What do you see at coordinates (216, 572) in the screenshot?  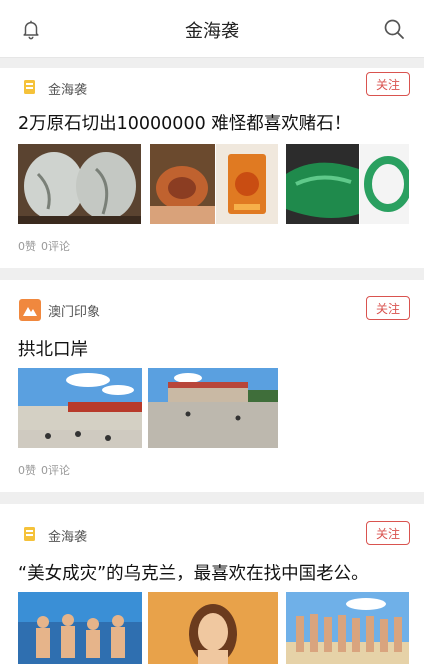 I see `article-title: “美女成灾”的乌克兰，最喜欢在找中国老公。` at bounding box center [216, 572].